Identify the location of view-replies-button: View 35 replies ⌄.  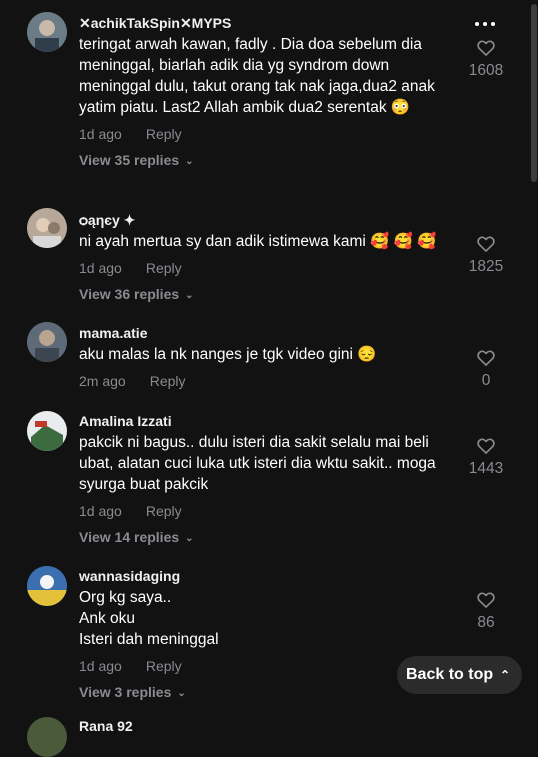
(265, 160).